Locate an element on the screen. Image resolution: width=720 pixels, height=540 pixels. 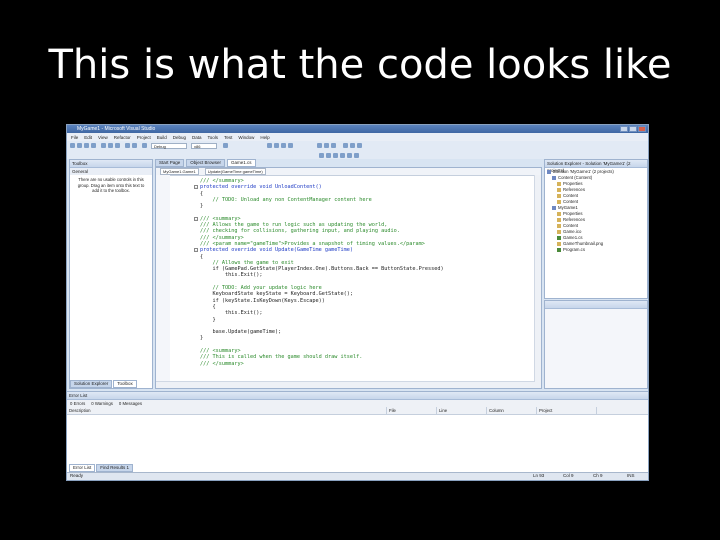
close-button is located at coordinates (642, 129).